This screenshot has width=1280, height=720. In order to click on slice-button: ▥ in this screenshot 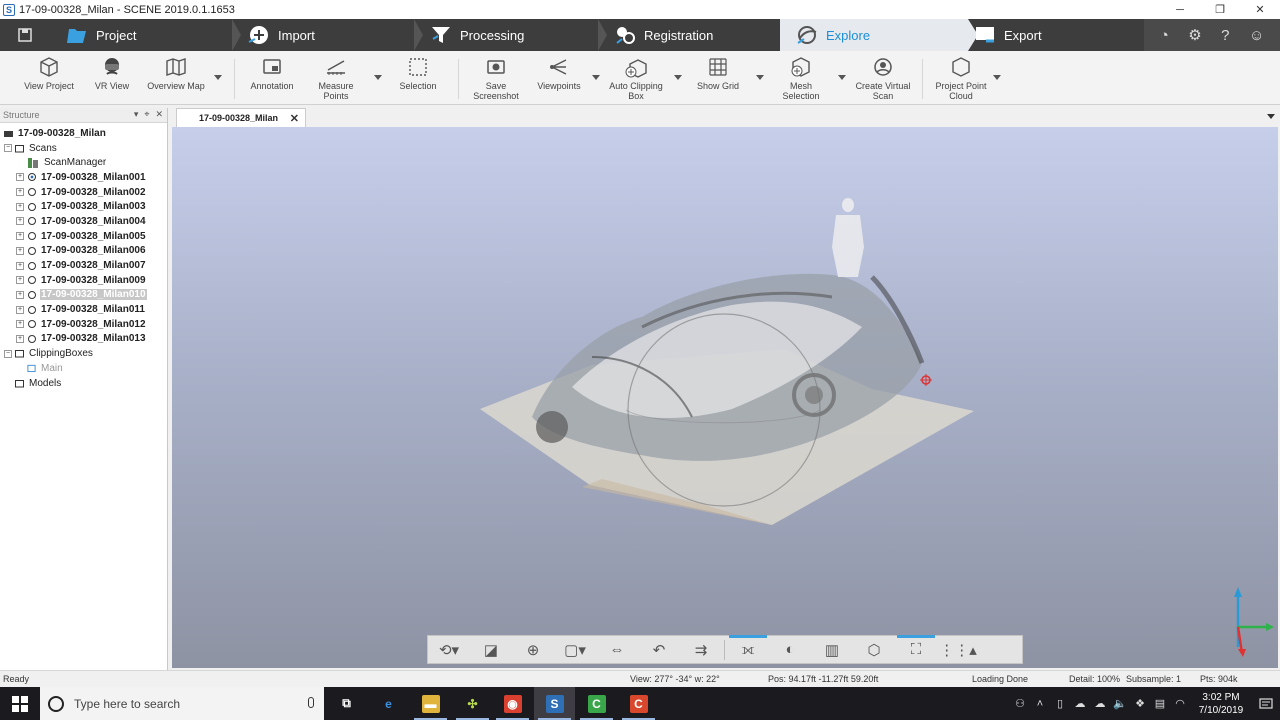, I will do `click(832, 649)`.